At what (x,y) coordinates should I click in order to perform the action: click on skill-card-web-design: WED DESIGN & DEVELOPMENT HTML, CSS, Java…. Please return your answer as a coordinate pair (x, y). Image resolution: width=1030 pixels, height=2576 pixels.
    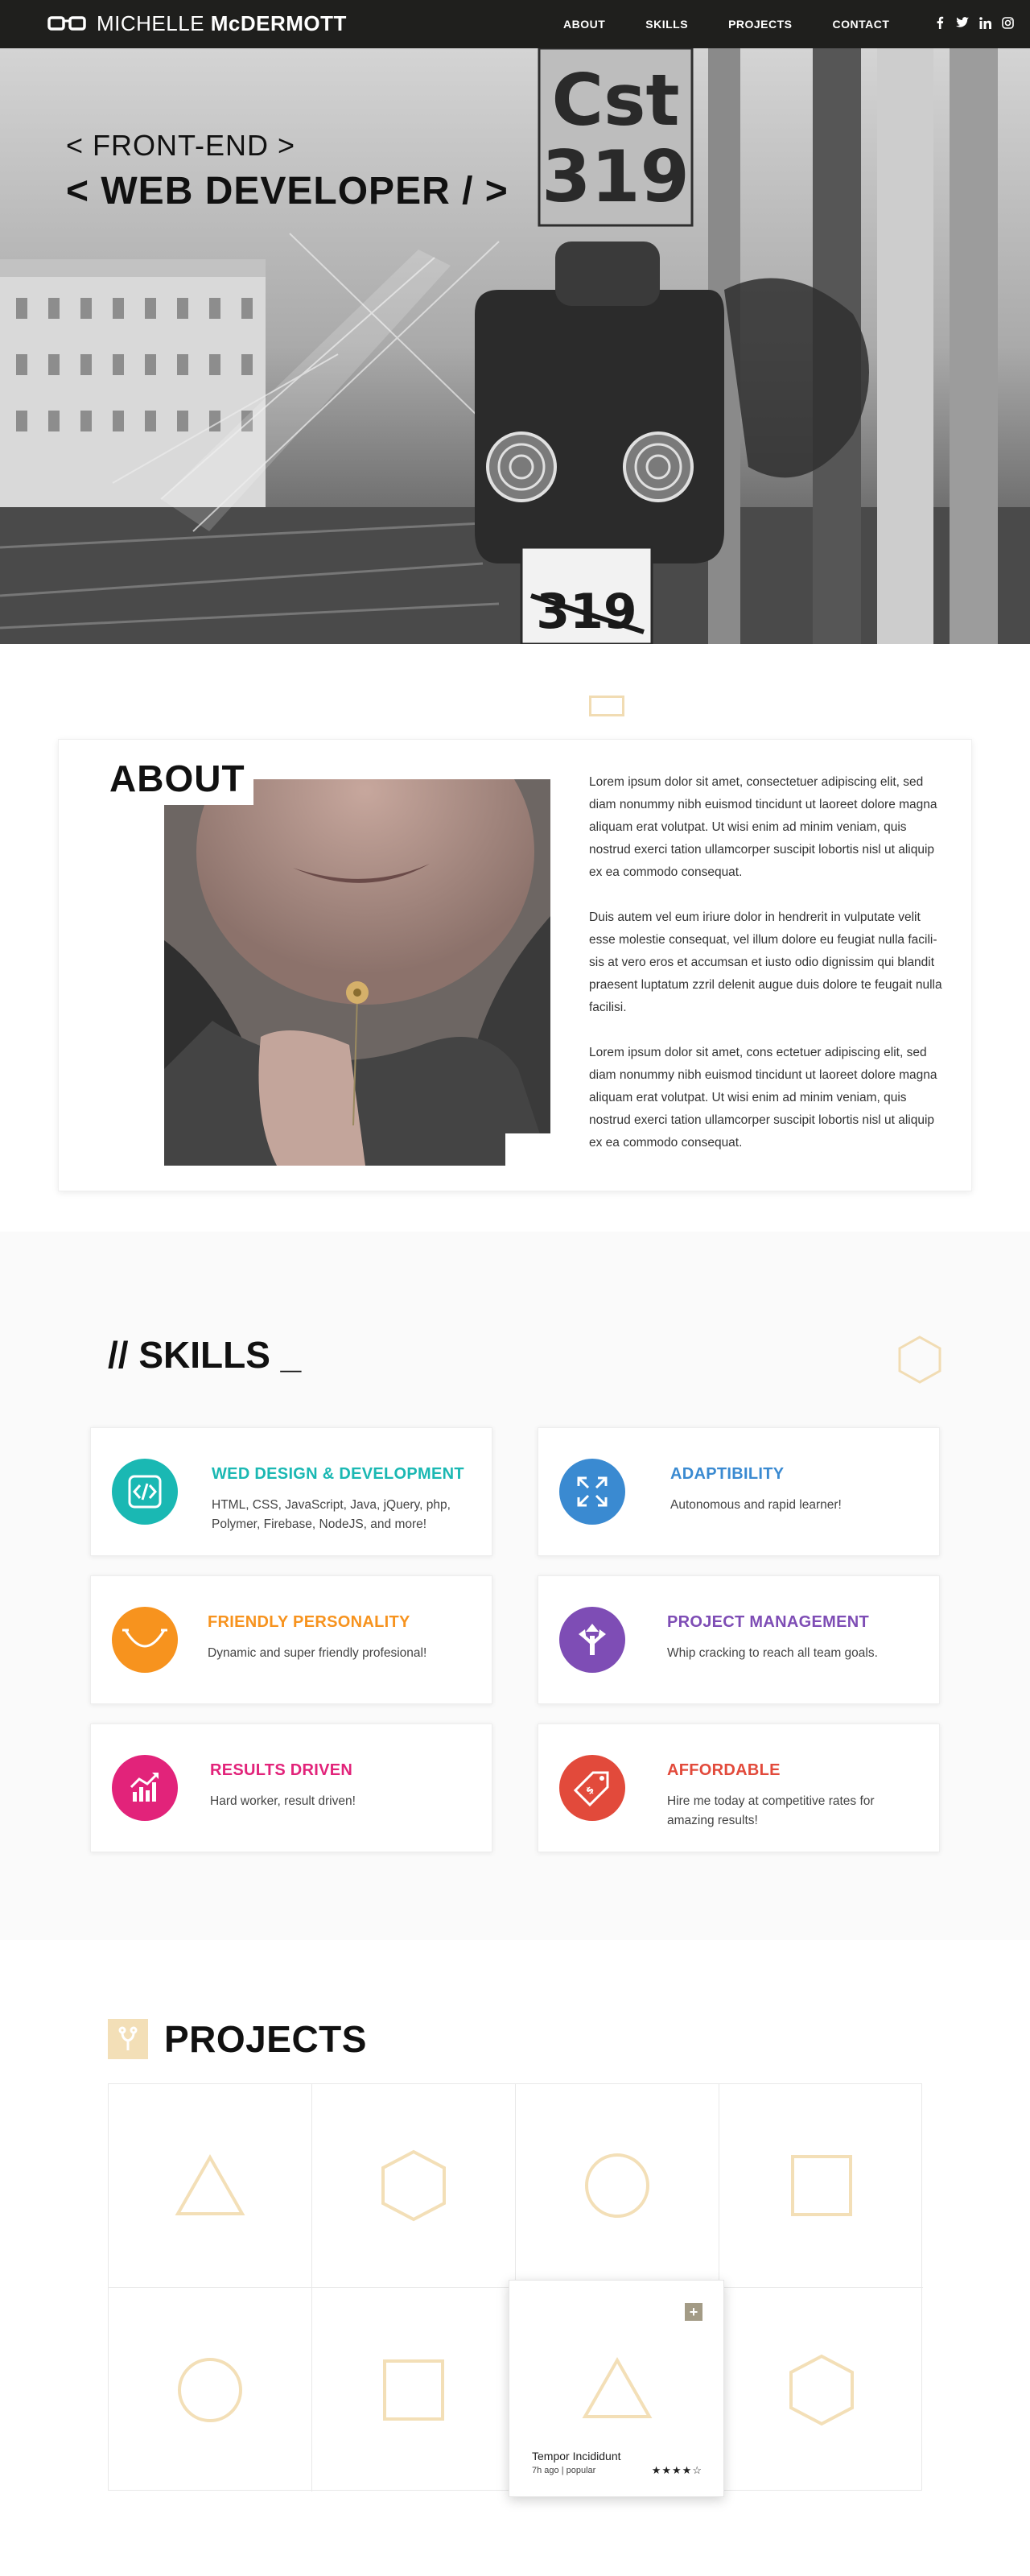
    Looking at the image, I should click on (291, 1491).